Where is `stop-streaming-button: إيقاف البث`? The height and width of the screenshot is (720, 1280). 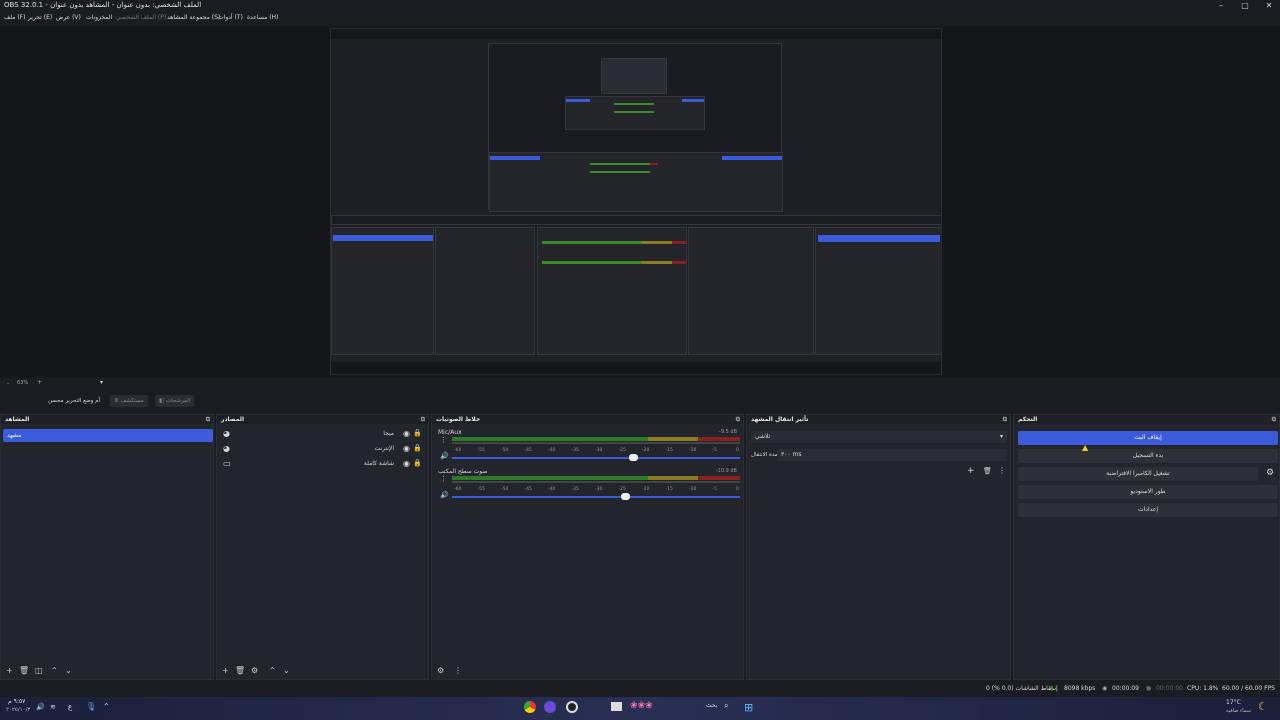 stop-streaming-button: إيقاف البث is located at coordinates (1148, 438).